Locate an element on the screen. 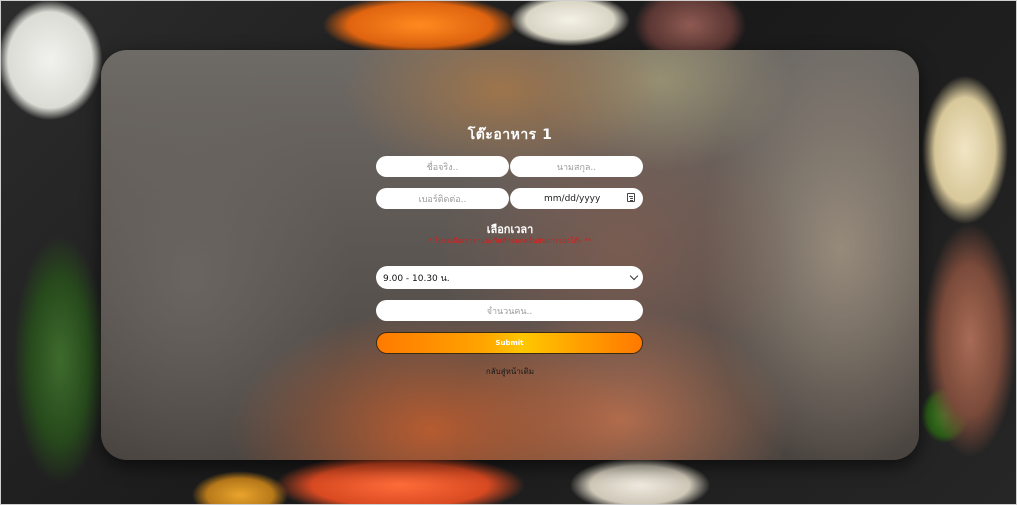 Image resolution: width=1017 pixels, height=505 pixels. submit-label: Submit is located at coordinates (509, 343).